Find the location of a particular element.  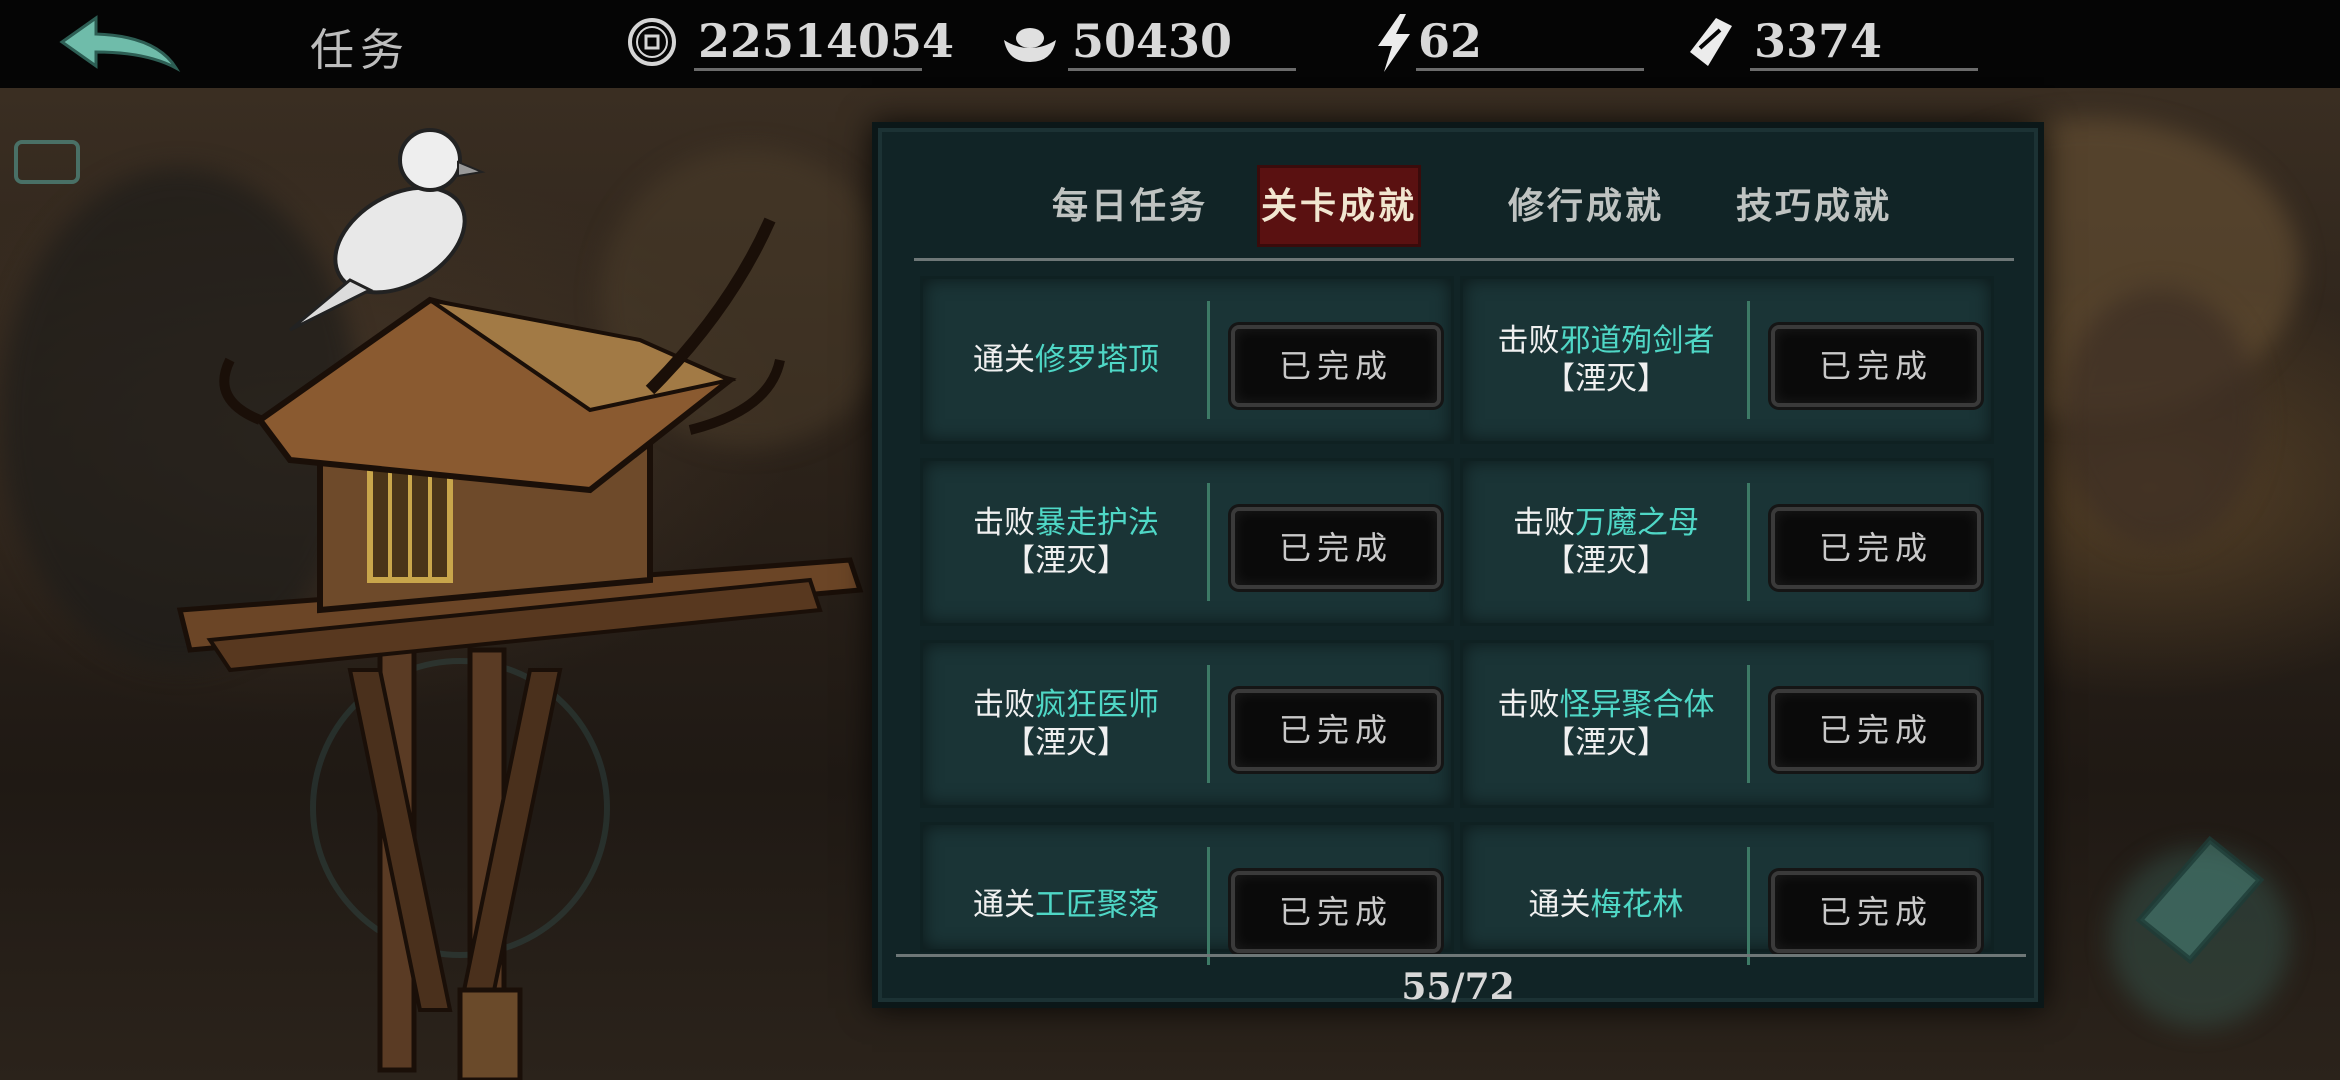

resource-coins: 22514054 is located at coordinates (790, 39).